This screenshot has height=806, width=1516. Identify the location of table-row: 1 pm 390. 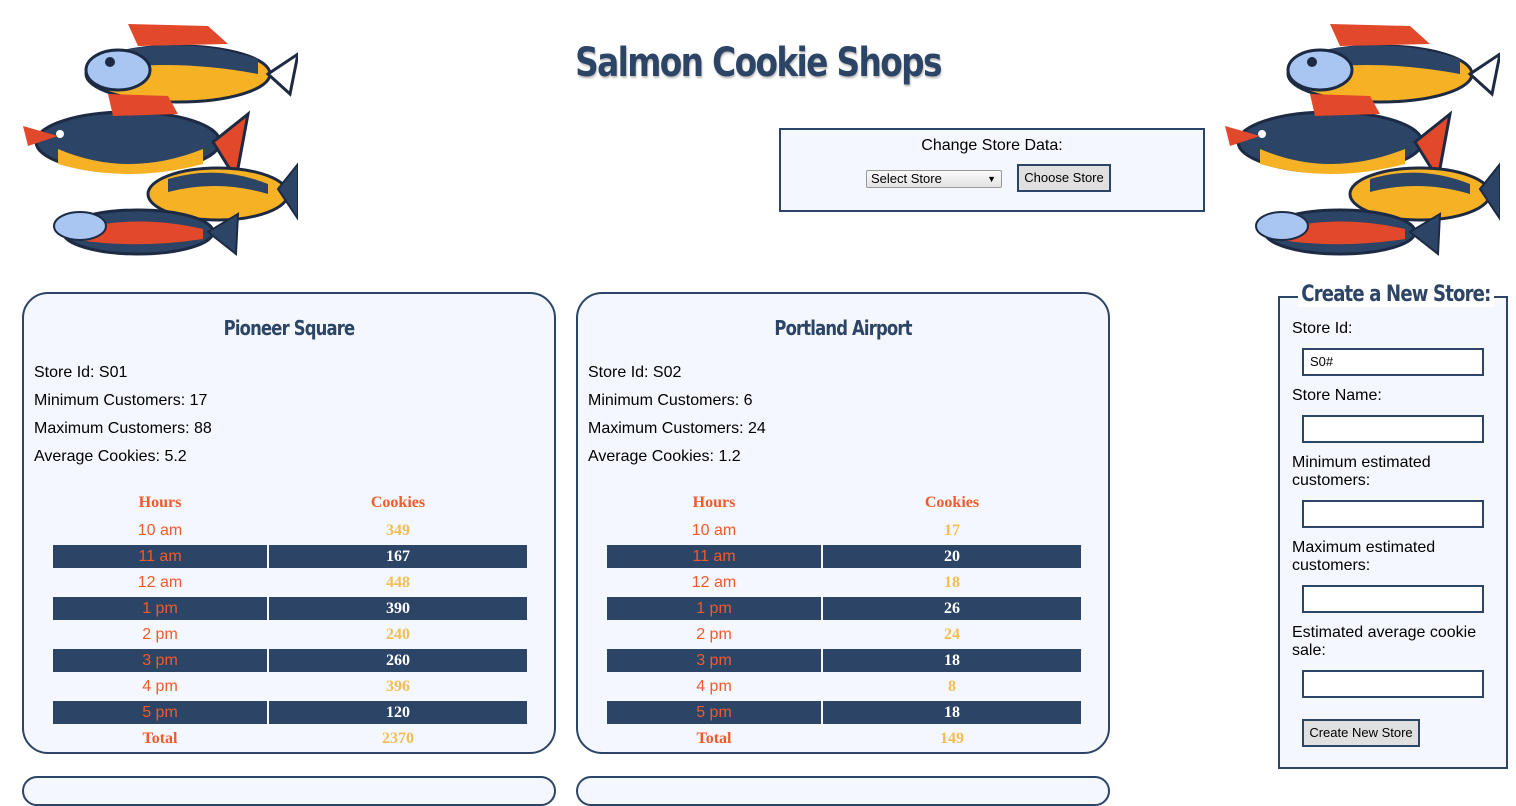
(291, 609).